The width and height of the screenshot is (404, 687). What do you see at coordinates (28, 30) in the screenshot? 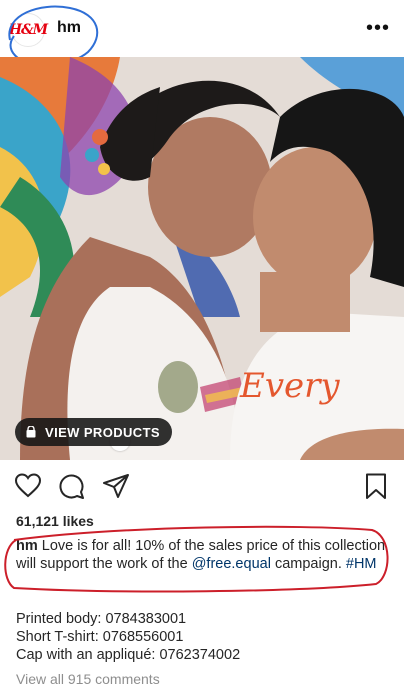
I see `avatar: H&M` at bounding box center [28, 30].